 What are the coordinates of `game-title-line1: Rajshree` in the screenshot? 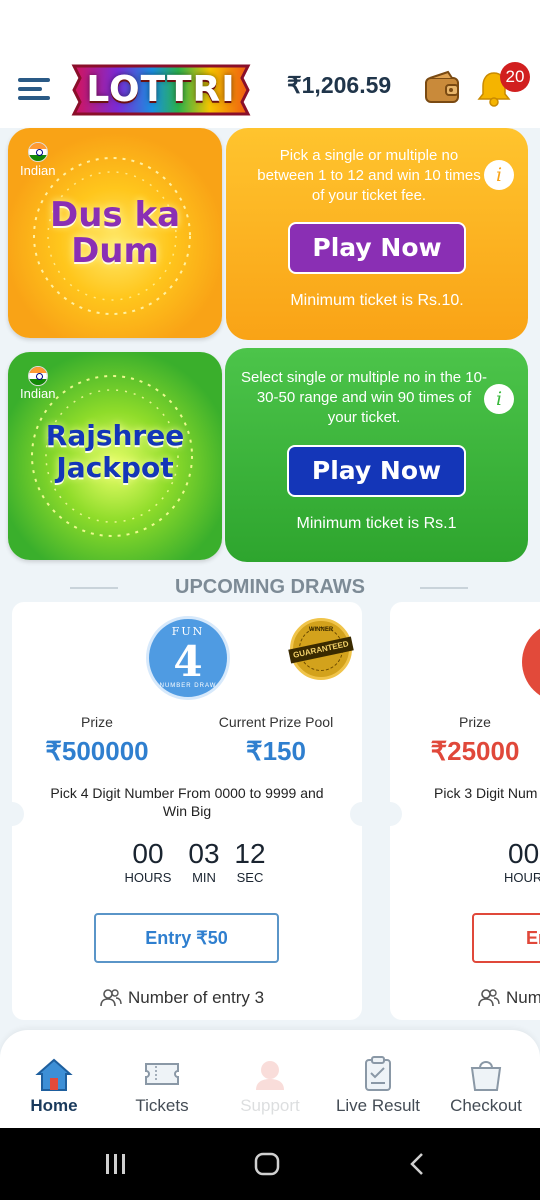 It's located at (115, 435).